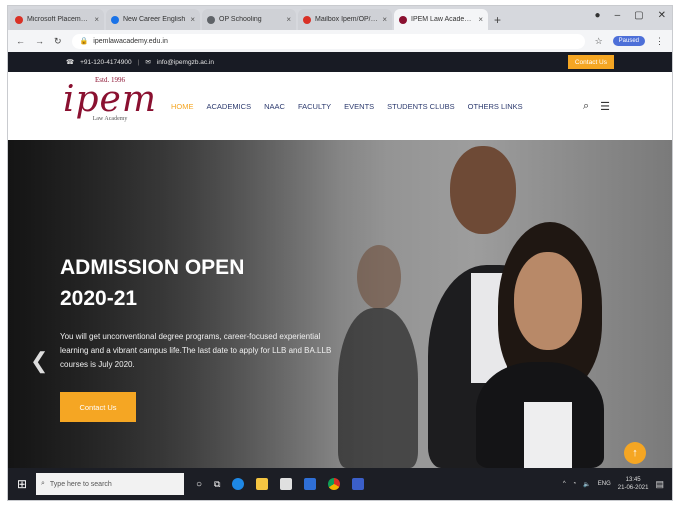  What do you see at coordinates (22, 484) in the screenshot?
I see `windows-start-icon: ⊞` at bounding box center [22, 484].